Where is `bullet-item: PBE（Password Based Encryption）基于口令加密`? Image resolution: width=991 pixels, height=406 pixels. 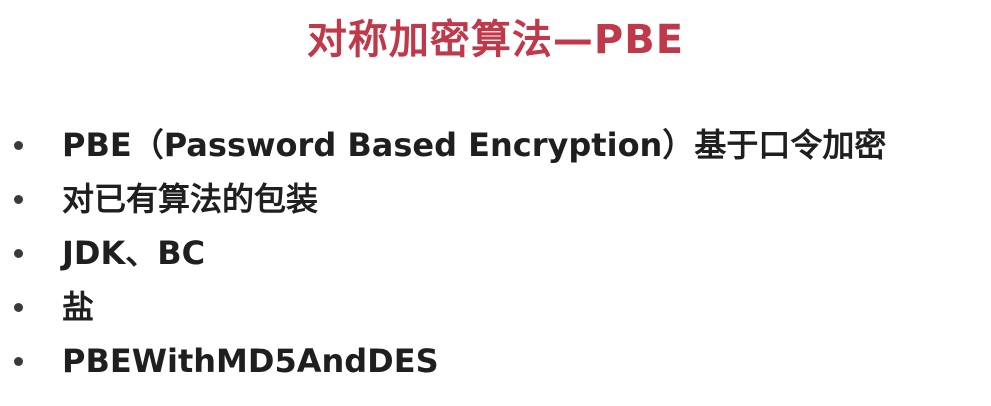
bullet-item: PBE（Password Based Encryption）基于口令加密 is located at coordinates (495, 145).